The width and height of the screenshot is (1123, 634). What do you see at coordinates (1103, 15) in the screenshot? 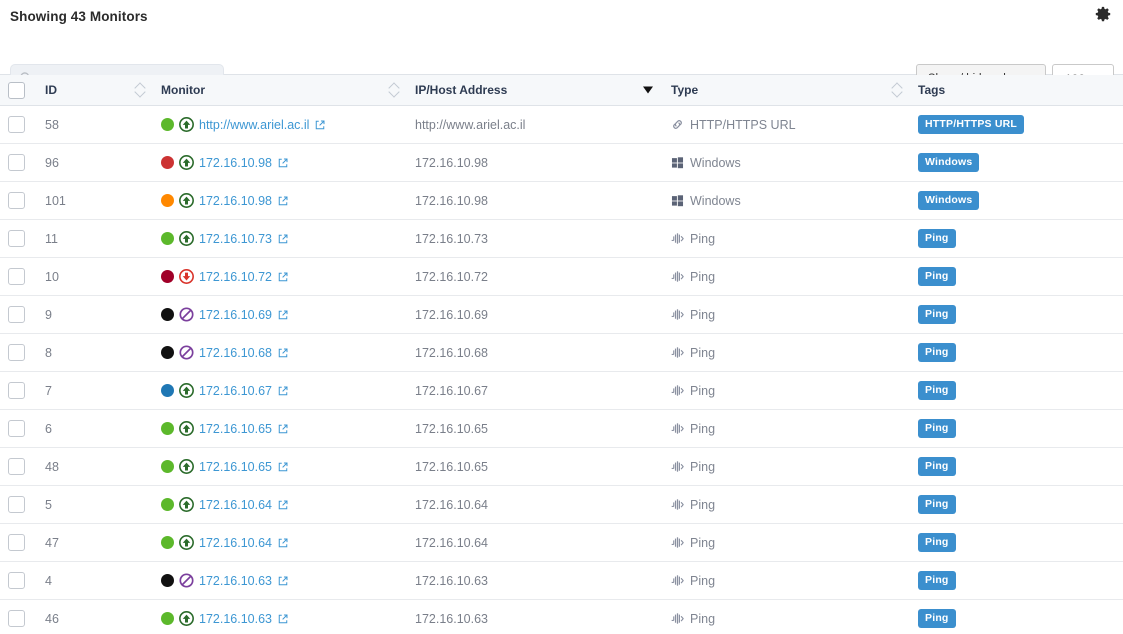
I see `gear-icon` at bounding box center [1103, 15].